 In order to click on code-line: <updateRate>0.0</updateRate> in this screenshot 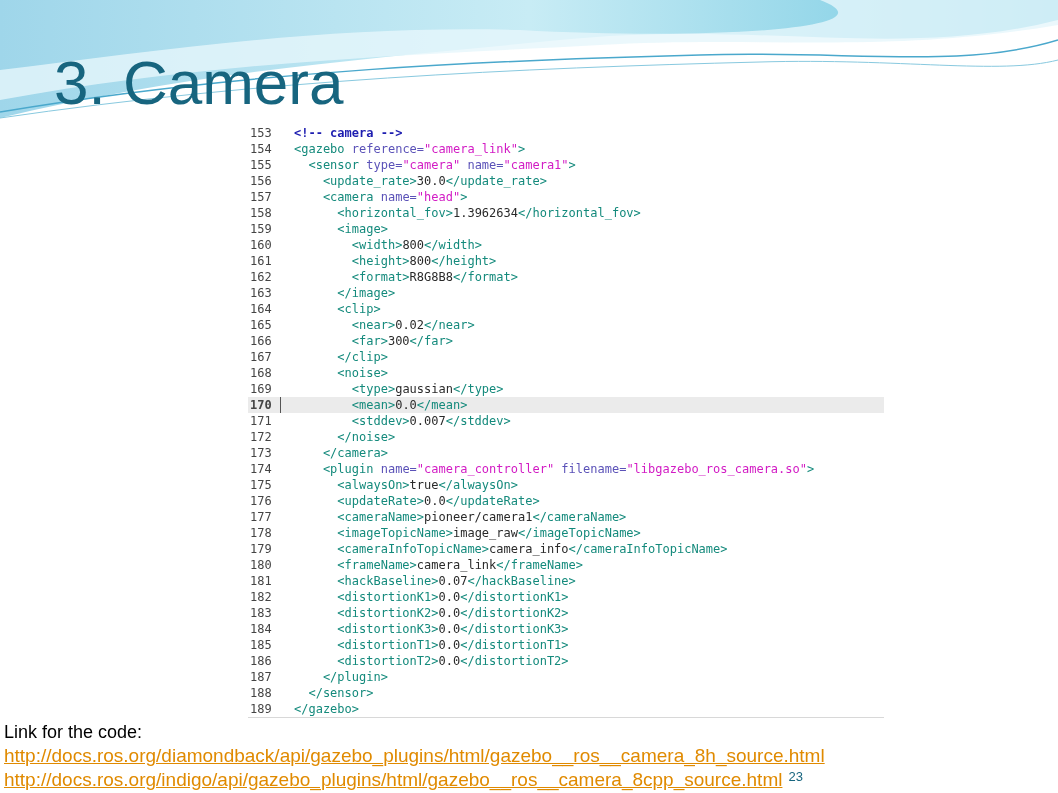, I will do `click(438, 501)`.